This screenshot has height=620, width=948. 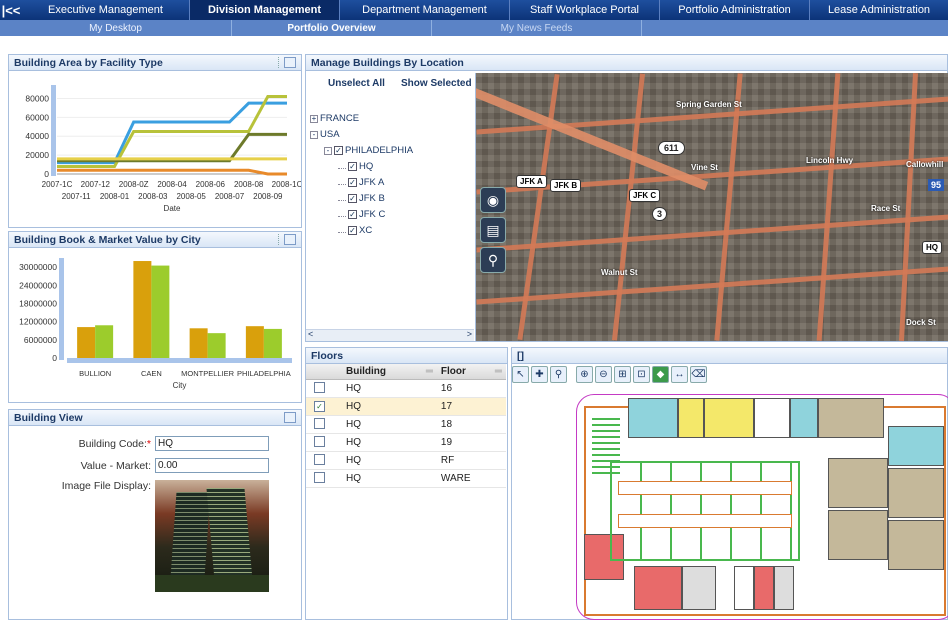 What do you see at coordinates (469, 334) in the screenshot?
I see `scroll-right-icon: >` at bounding box center [469, 334].